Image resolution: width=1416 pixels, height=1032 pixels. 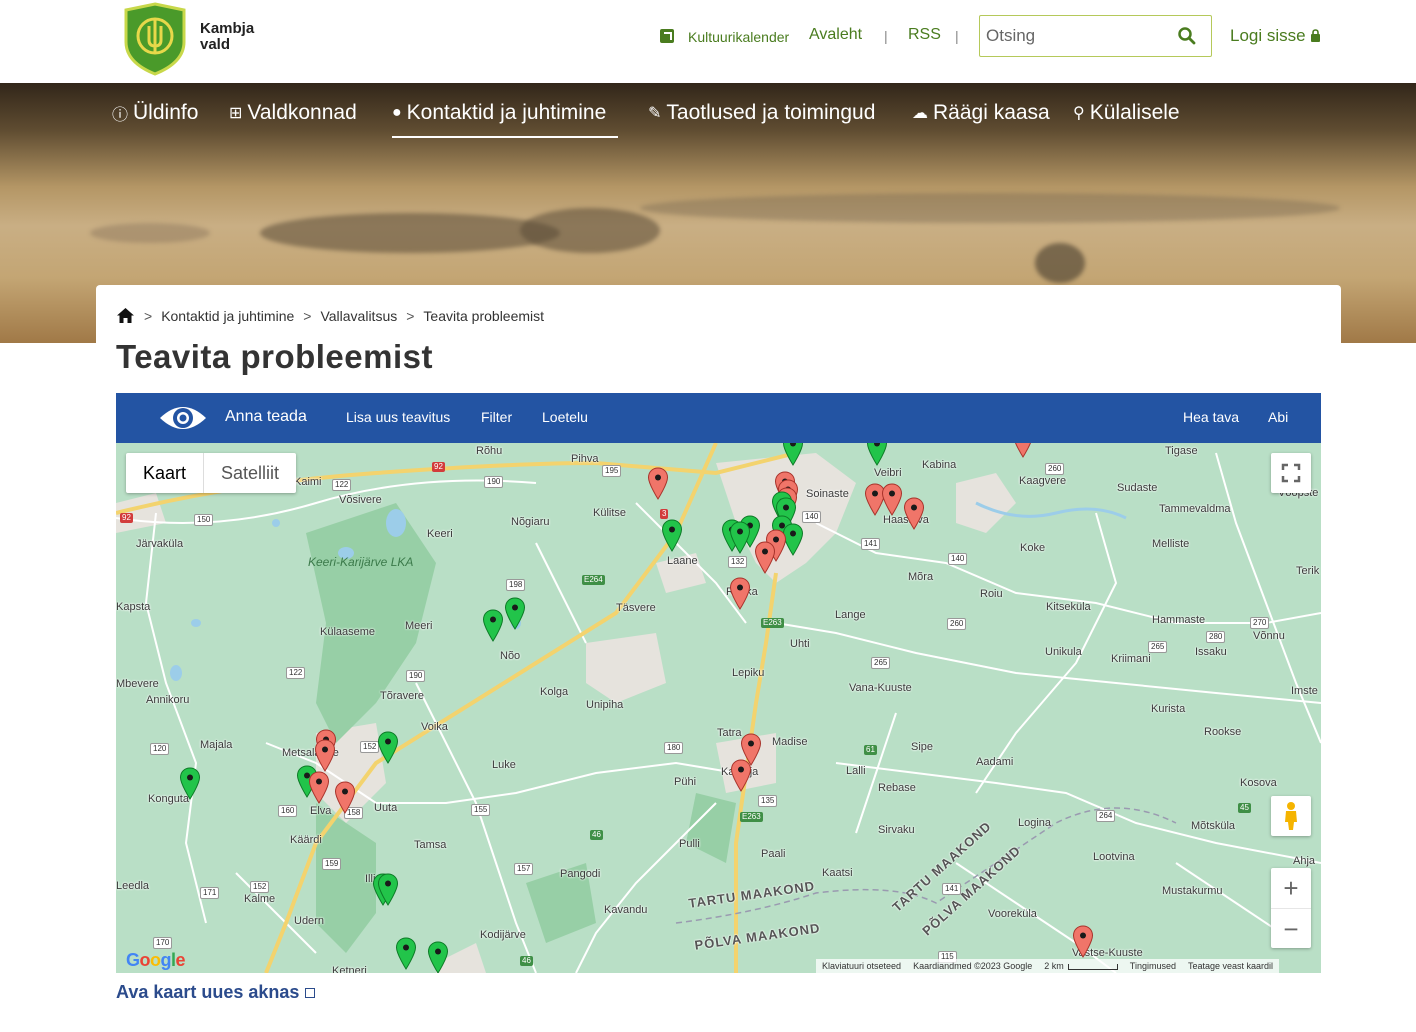 I want to click on search-input, so click(x=1070, y=36).